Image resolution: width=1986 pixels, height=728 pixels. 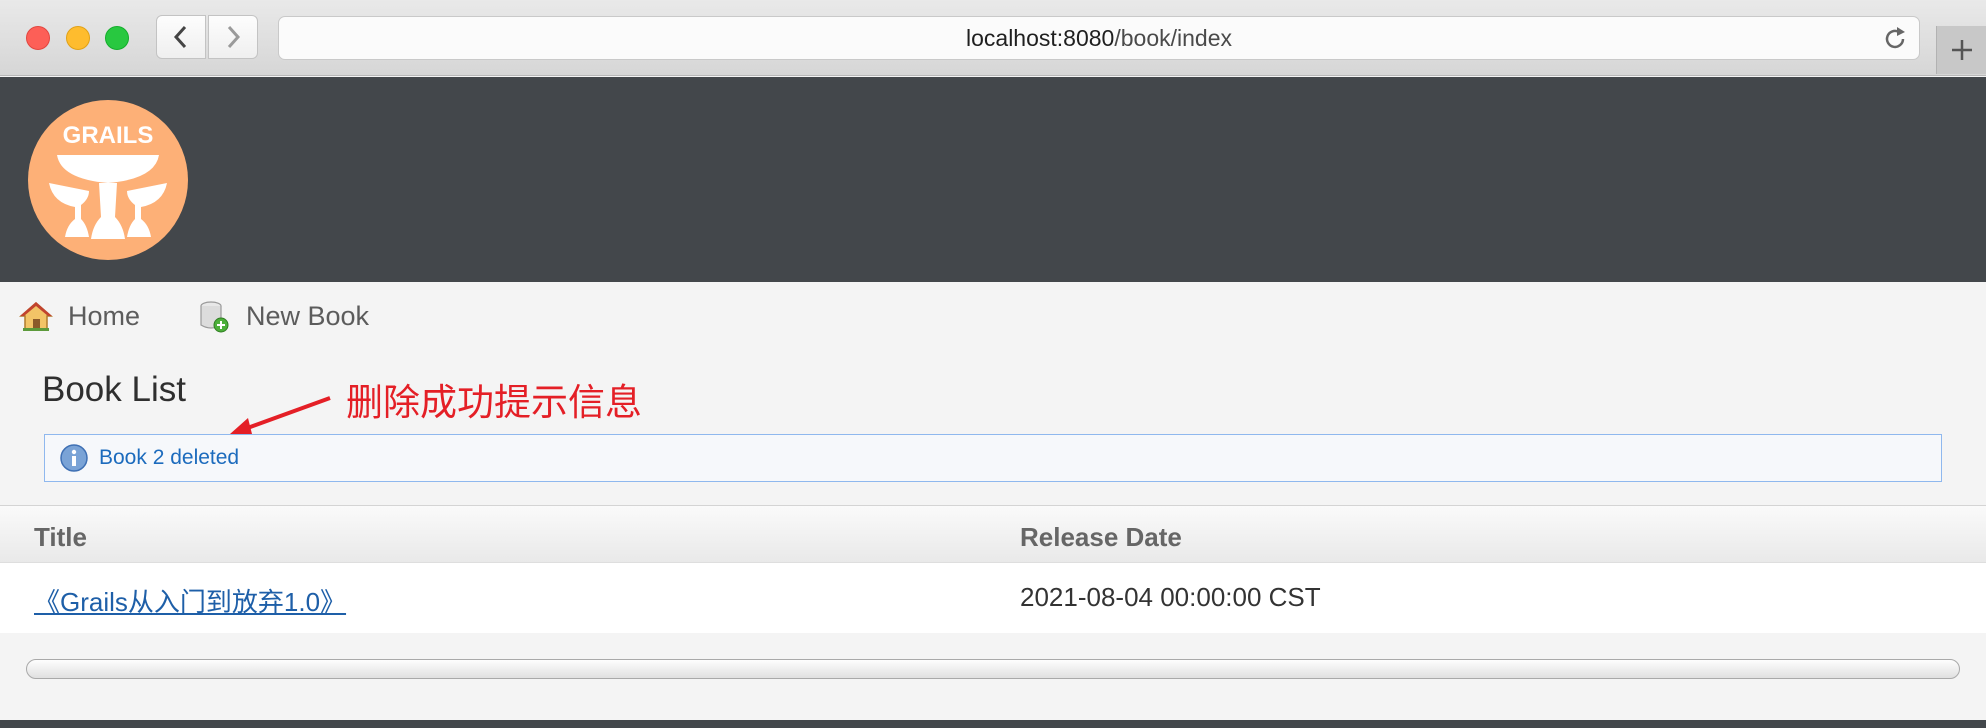 I want to click on grails-logo: GRAILS, so click(x=108, y=180).